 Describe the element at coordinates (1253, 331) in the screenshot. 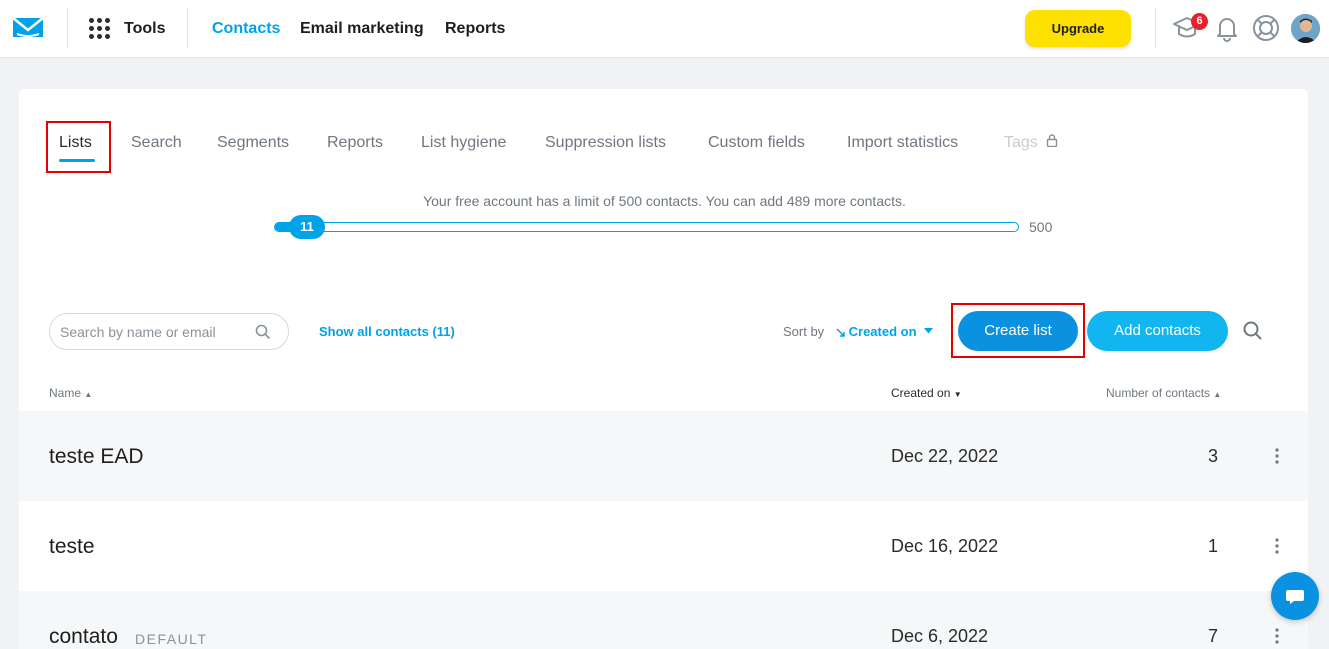

I see `search-lists-icon` at that location.